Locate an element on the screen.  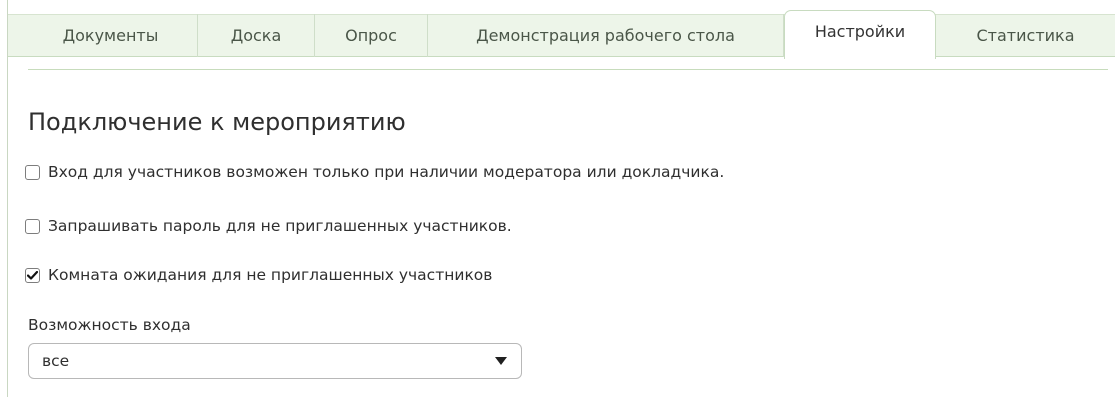
entry-access-value: все is located at coordinates (56, 361).